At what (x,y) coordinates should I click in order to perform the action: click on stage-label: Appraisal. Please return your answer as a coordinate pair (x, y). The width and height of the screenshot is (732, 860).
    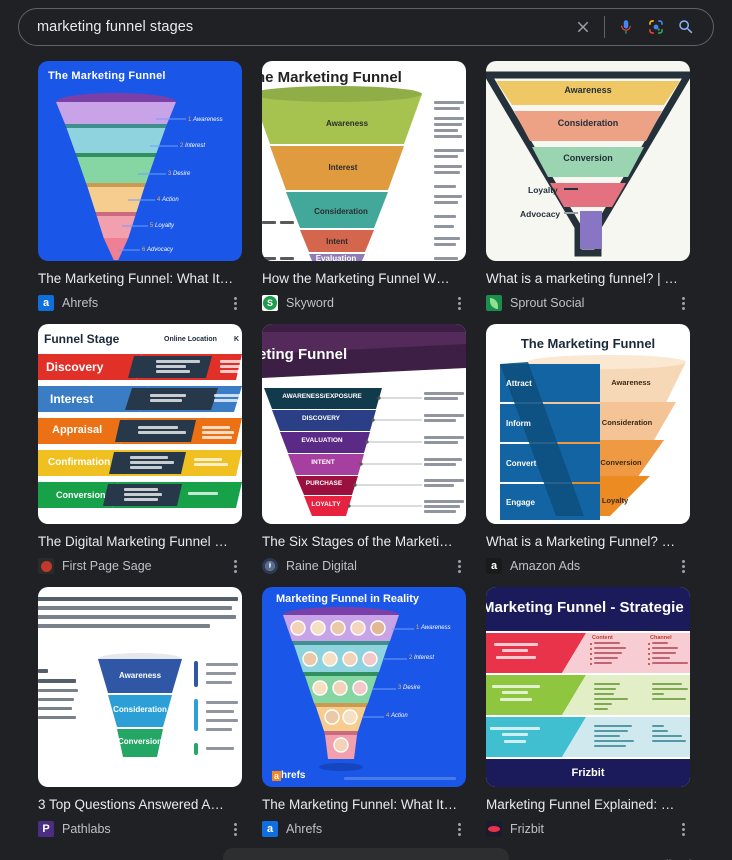
    Looking at the image, I should click on (77, 430).